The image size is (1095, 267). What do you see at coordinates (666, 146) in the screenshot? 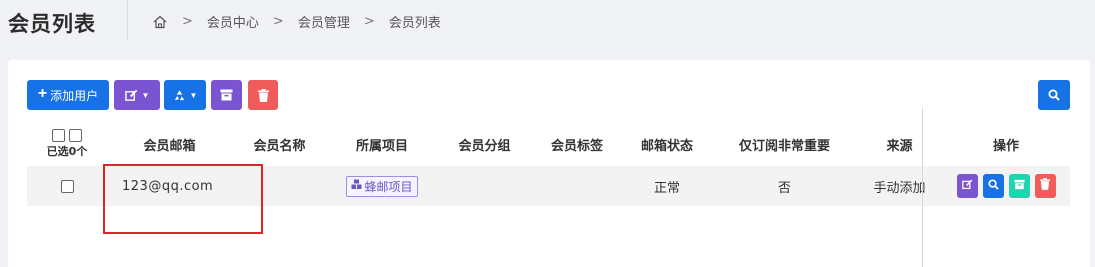
I see `column-header-email-status: 邮箱状态` at bounding box center [666, 146].